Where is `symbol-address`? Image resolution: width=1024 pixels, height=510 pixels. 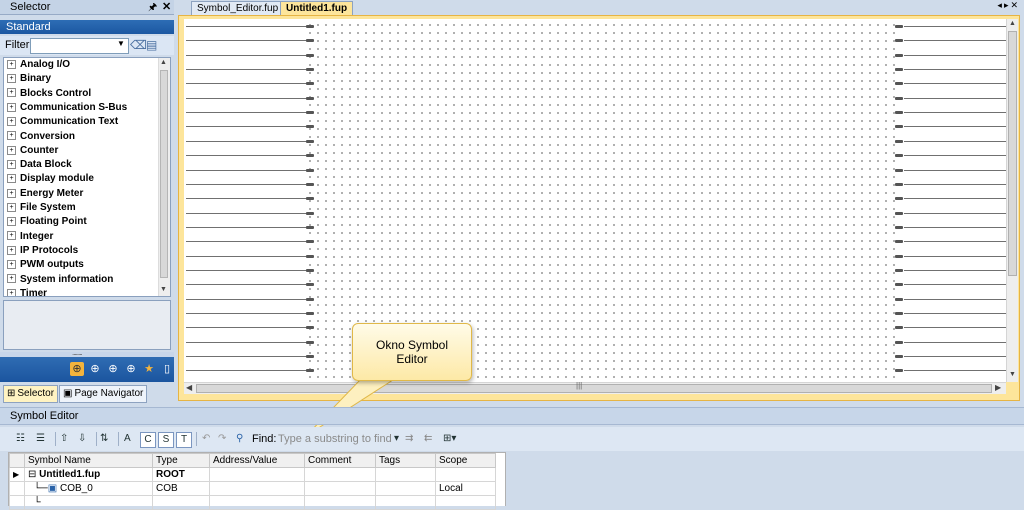
symbol-address is located at coordinates (257, 474).